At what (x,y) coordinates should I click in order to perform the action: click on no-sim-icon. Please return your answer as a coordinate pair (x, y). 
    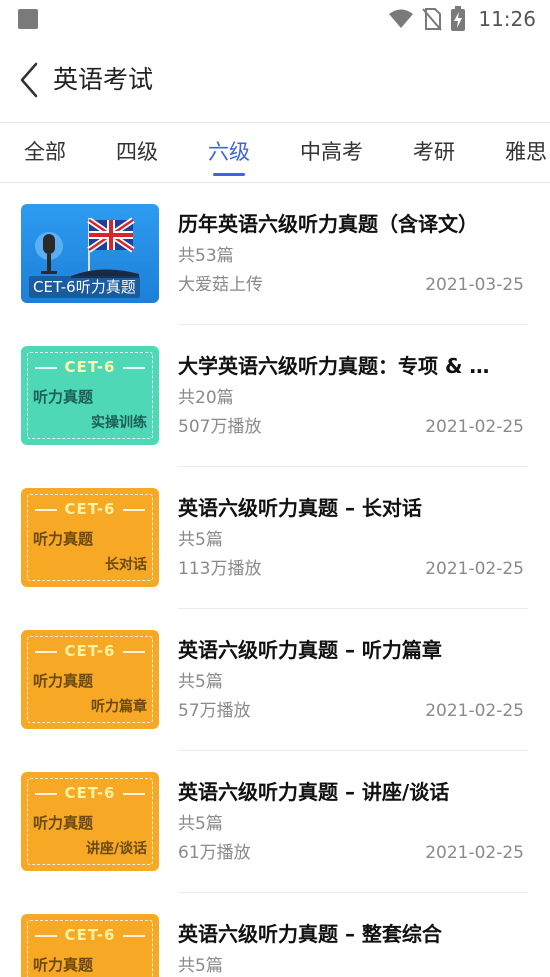
    Looking at the image, I should click on (432, 19).